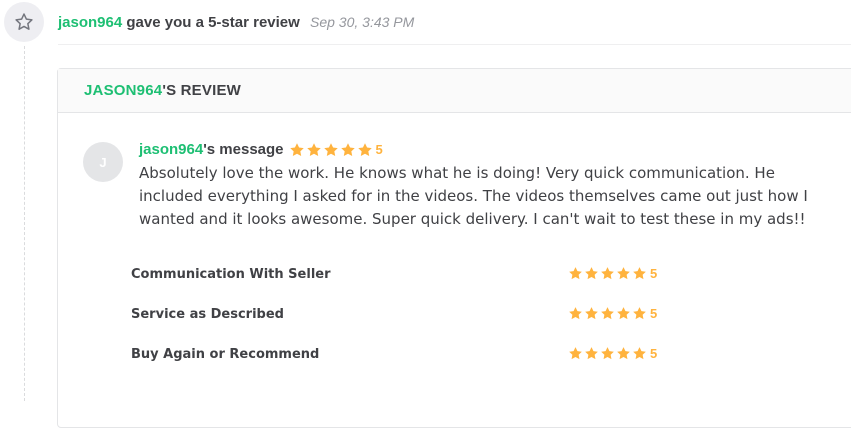 The image size is (851, 428). What do you see at coordinates (213, 22) in the screenshot?
I see `notification-action: gave you a 5-star review` at bounding box center [213, 22].